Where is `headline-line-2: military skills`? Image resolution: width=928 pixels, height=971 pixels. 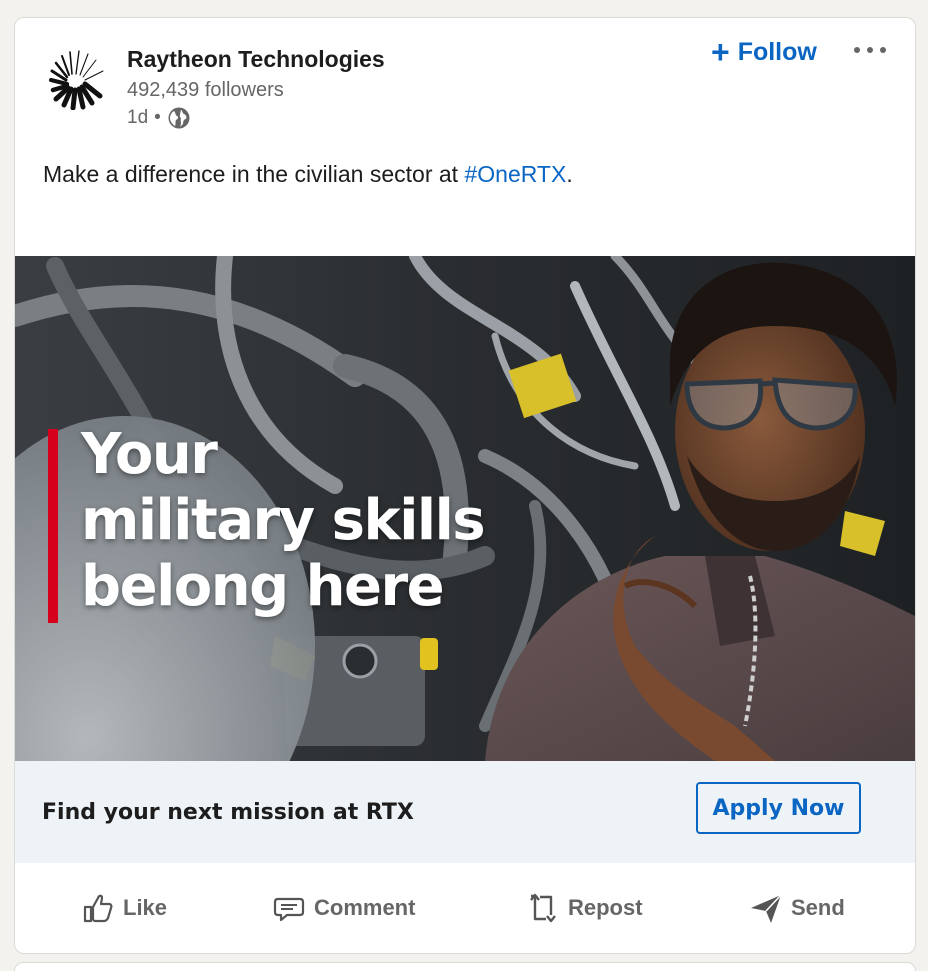
headline-line-2: military skills is located at coordinates (283, 520).